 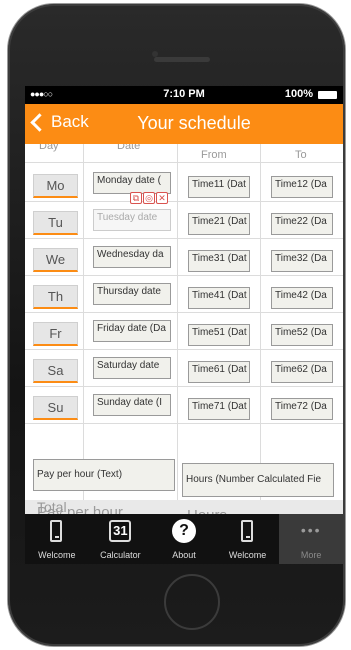 I want to click on day-button: Mo, so click(x=55, y=186).